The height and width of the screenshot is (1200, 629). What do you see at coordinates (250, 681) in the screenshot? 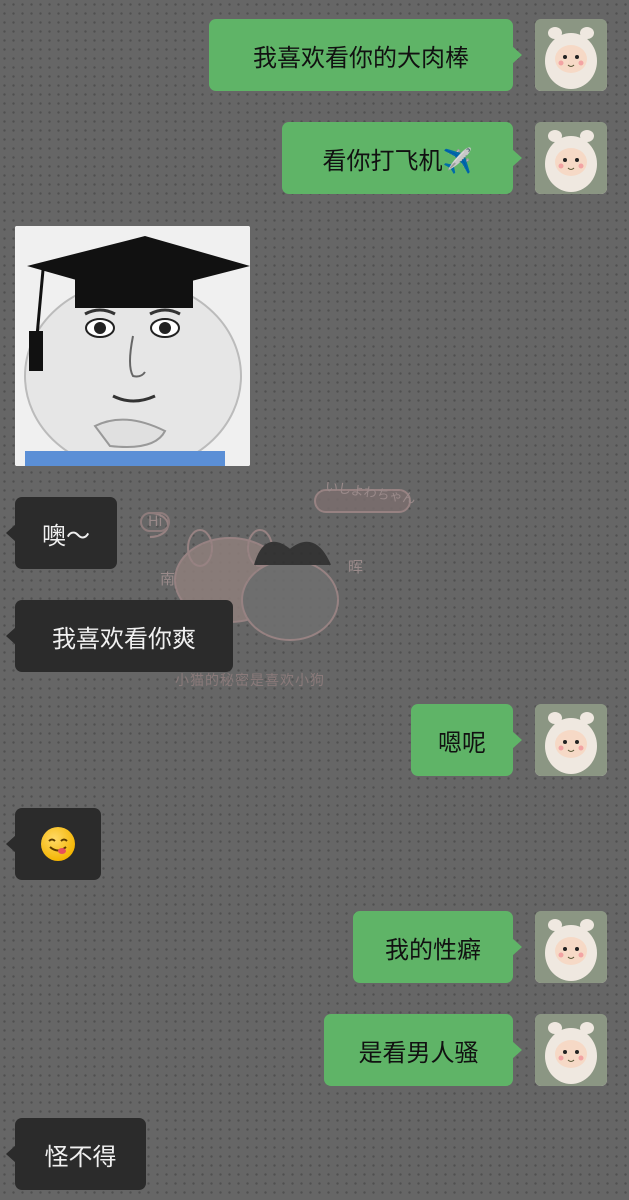
I see `wallpaper-caption: 小猫的秘密是喜欢小狗` at bounding box center [250, 681].